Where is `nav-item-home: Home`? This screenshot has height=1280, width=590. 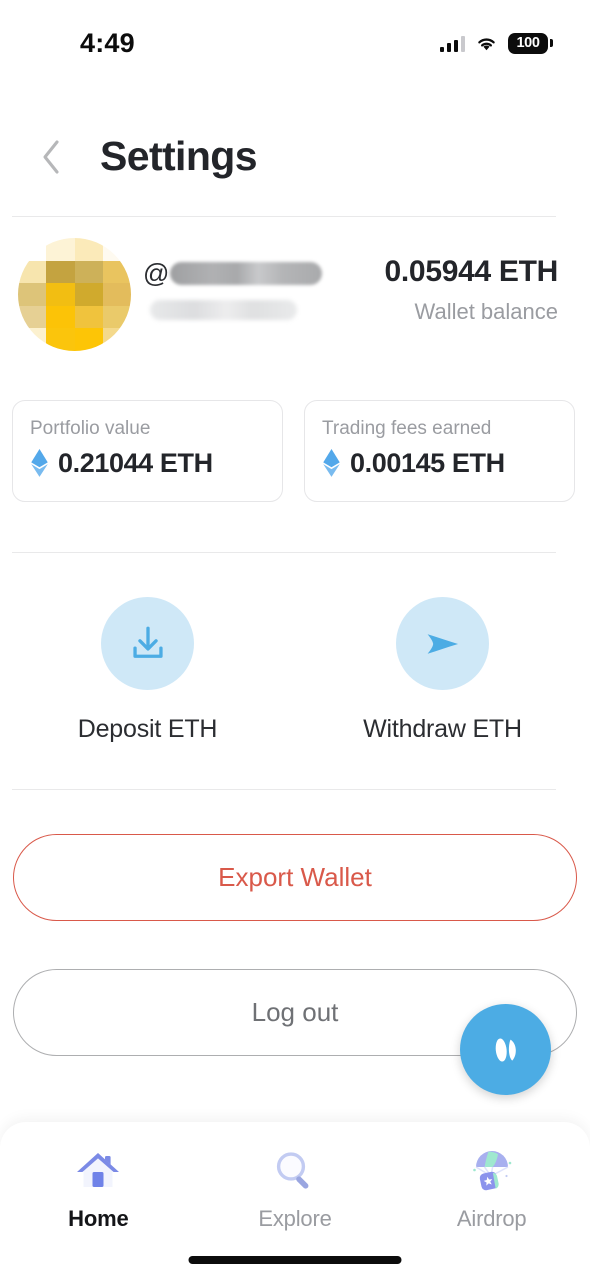
nav-item-home: Home is located at coordinates (98, 1211).